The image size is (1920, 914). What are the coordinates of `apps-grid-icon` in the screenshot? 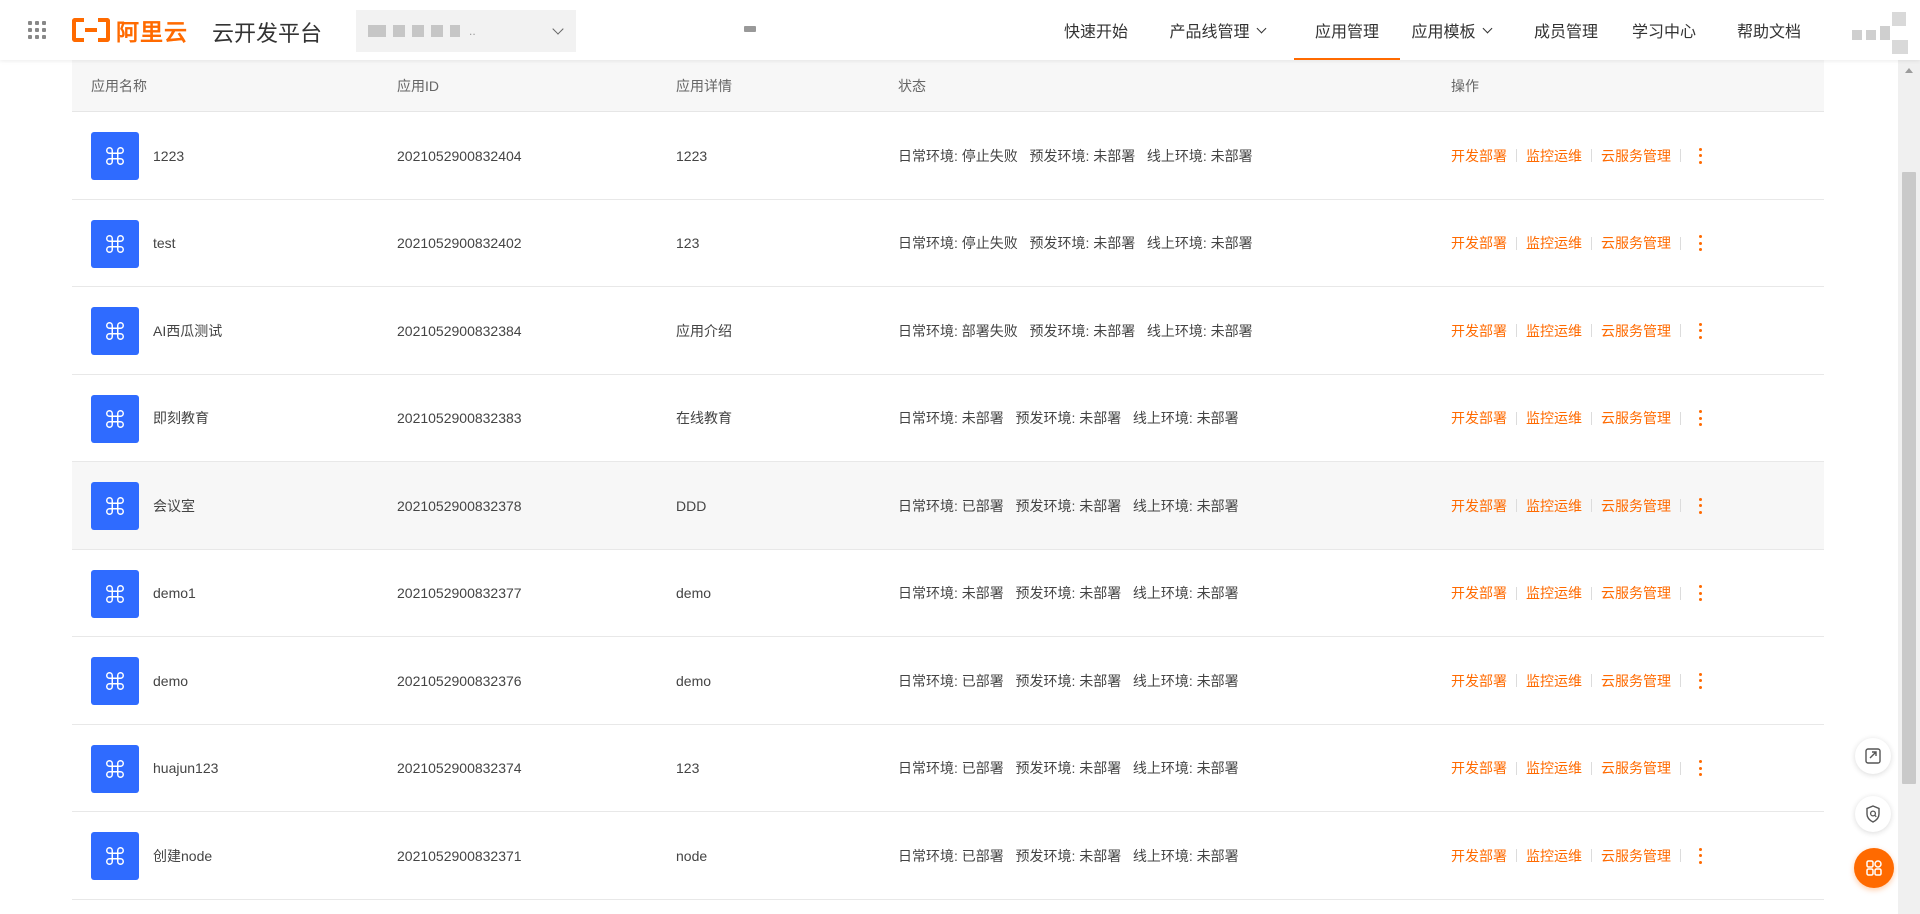 It's located at (37, 30).